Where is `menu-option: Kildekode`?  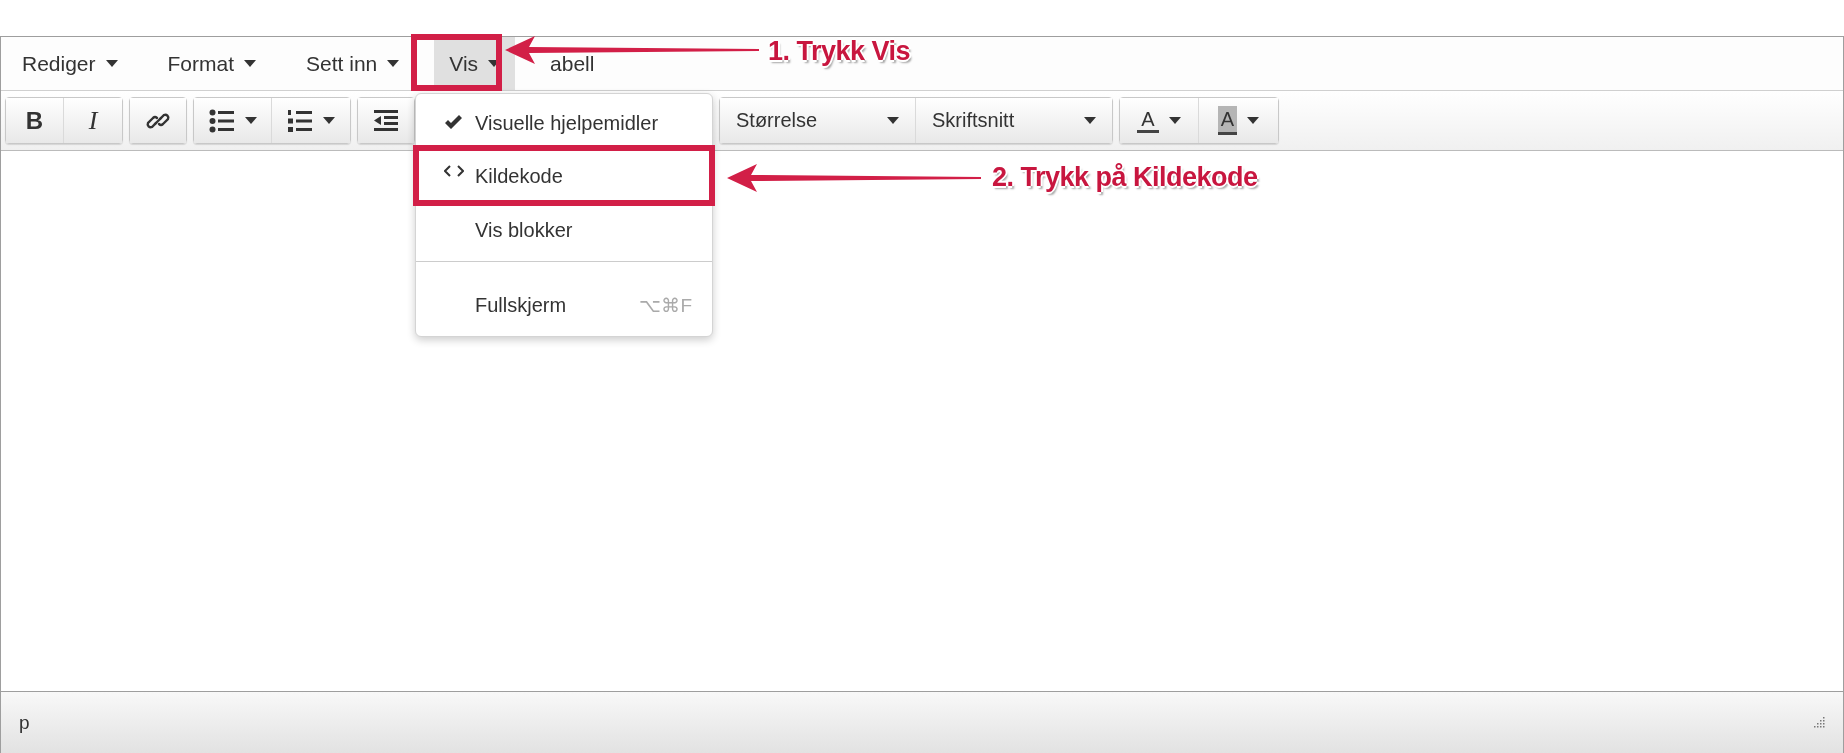
menu-option: Kildekode is located at coordinates (564, 176).